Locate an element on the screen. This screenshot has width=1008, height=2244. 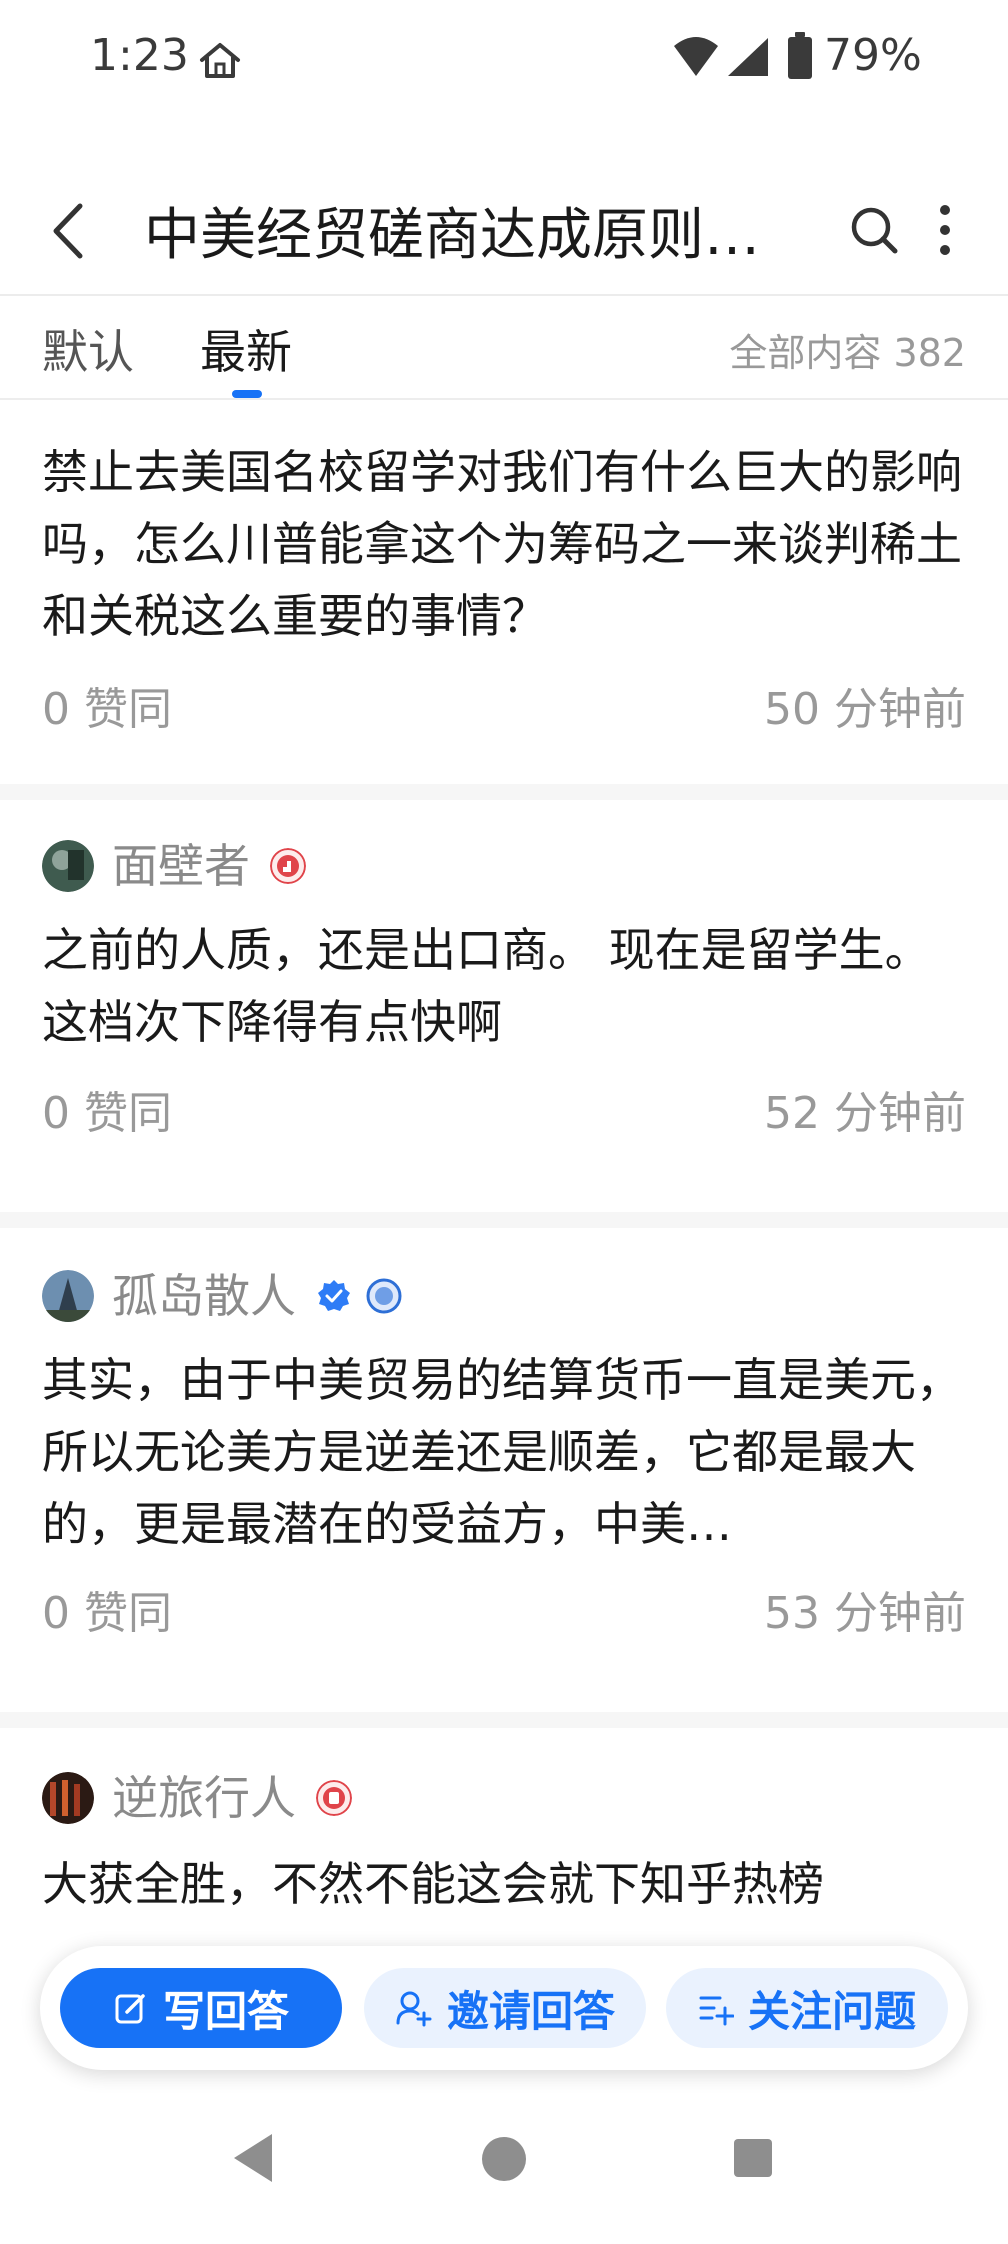
author-row: 面壁者 is located at coordinates (181, 866).